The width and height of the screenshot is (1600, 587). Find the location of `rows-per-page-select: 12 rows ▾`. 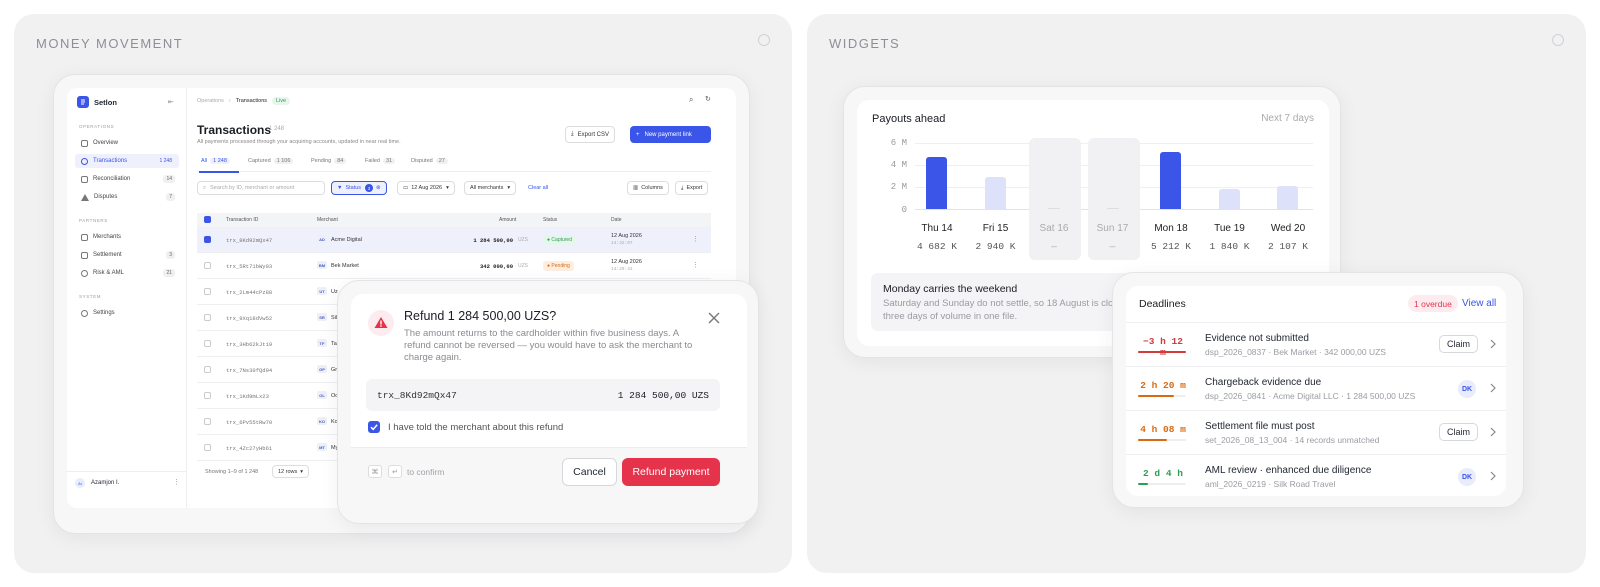

rows-per-page-select: 12 rows ▾ is located at coordinates (291, 471).